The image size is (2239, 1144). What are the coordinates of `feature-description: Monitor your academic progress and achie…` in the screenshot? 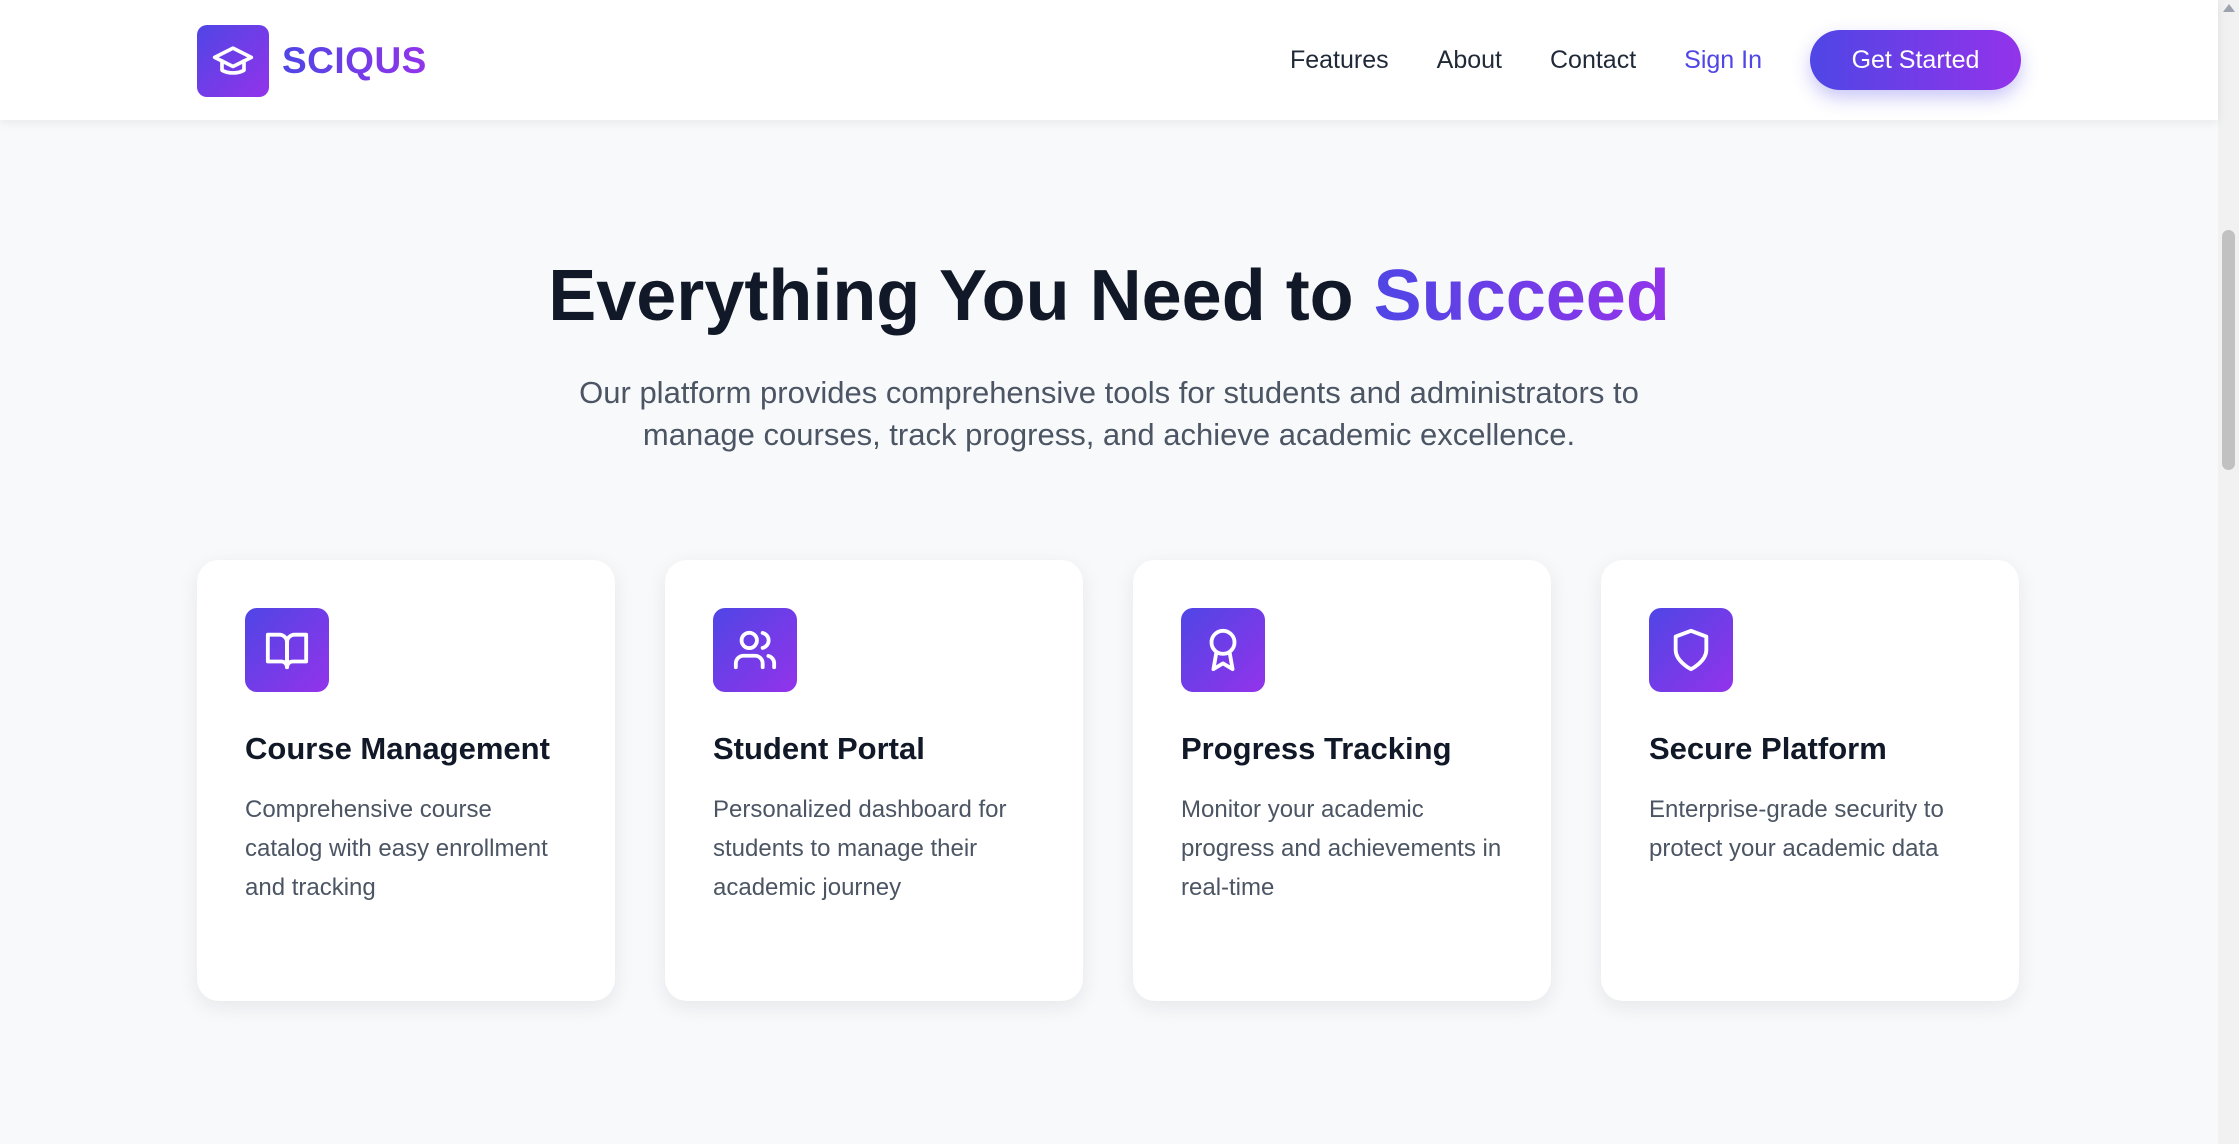 It's located at (1341, 848).